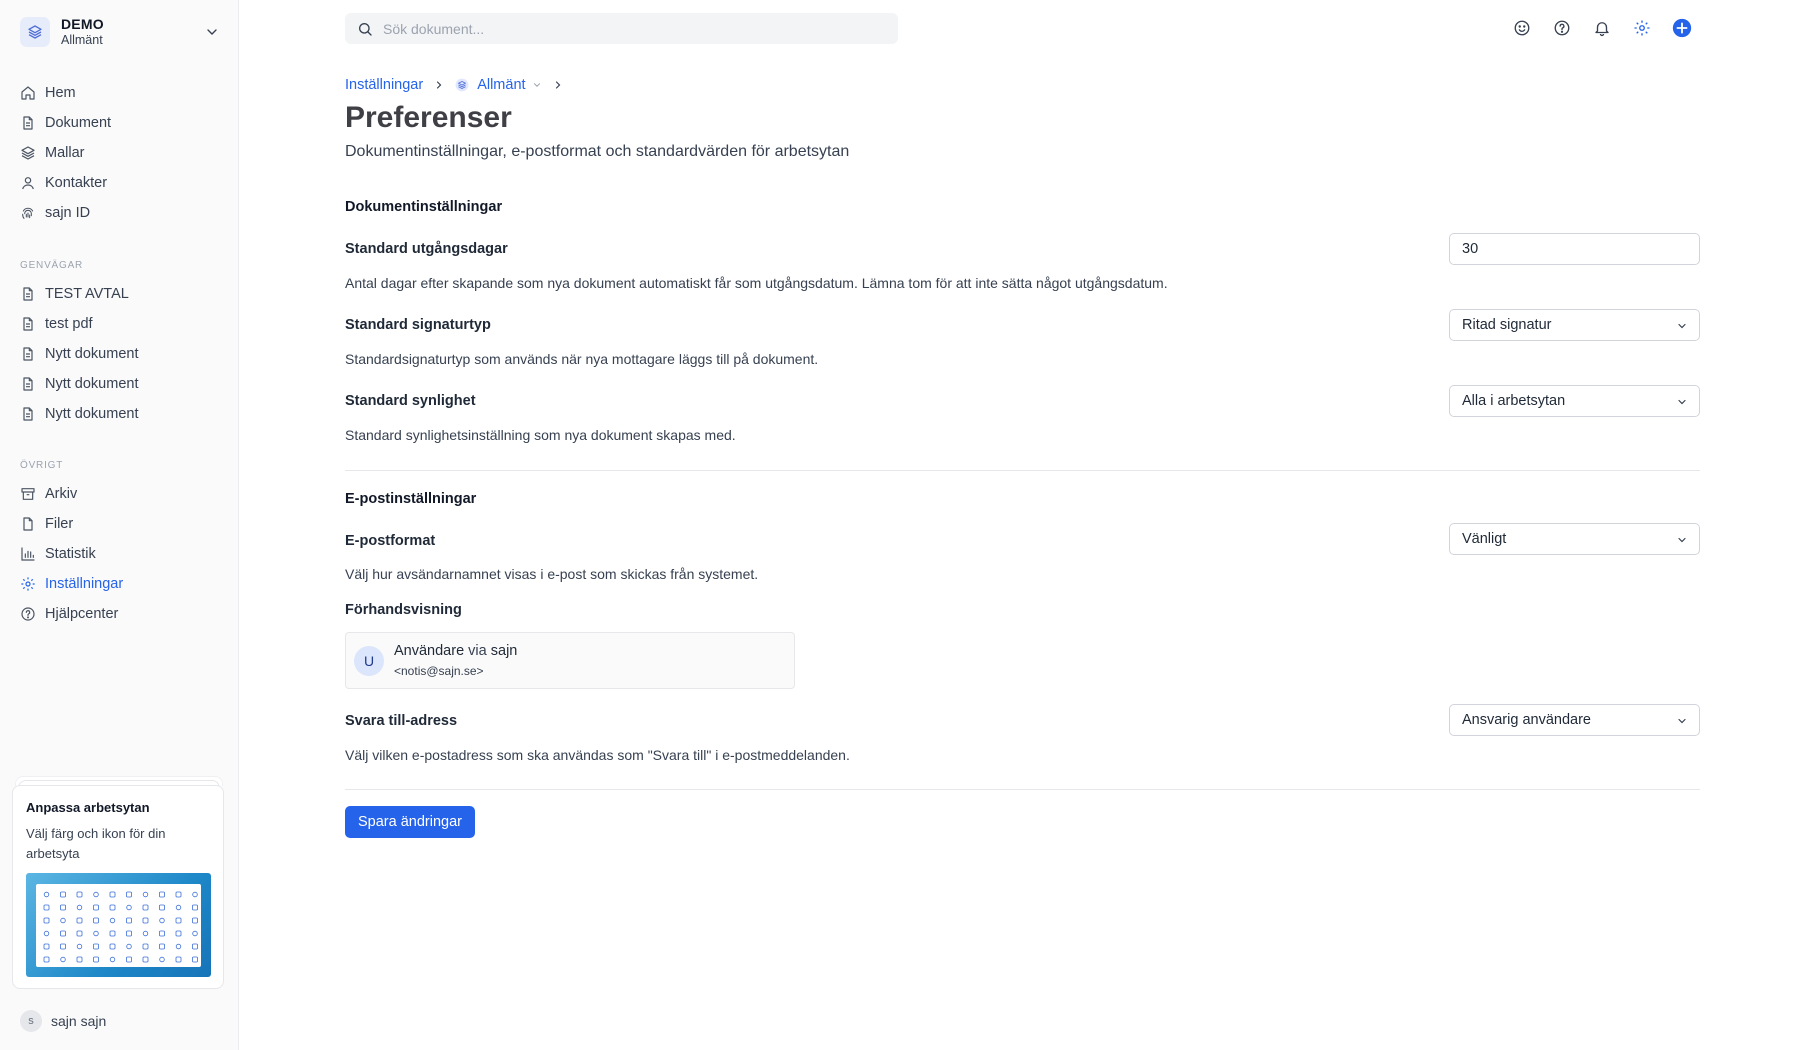 This screenshot has width=1800, height=1050. I want to click on other-section: ÖVRIGT, so click(119, 466).